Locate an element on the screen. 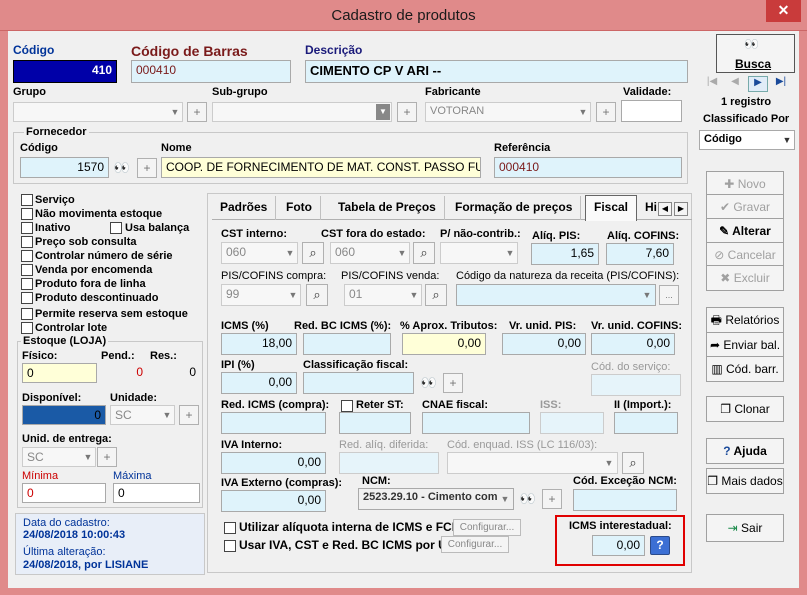 Image resolution: width=807 pixels, height=595 pixels. natureza-select is located at coordinates (556, 295).